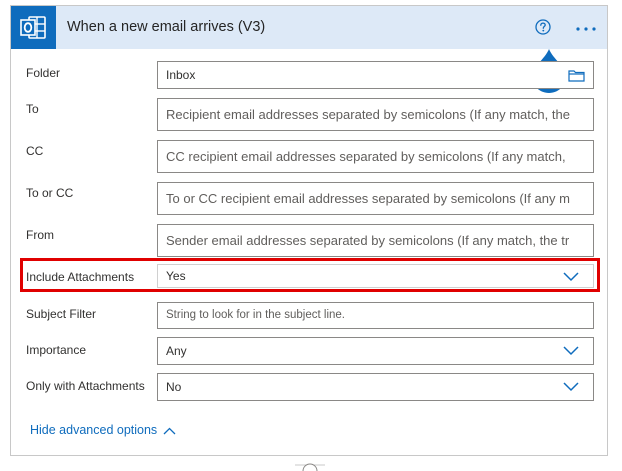  I want to click on only-with-attachments-label: Only with Attachments, so click(85, 386).